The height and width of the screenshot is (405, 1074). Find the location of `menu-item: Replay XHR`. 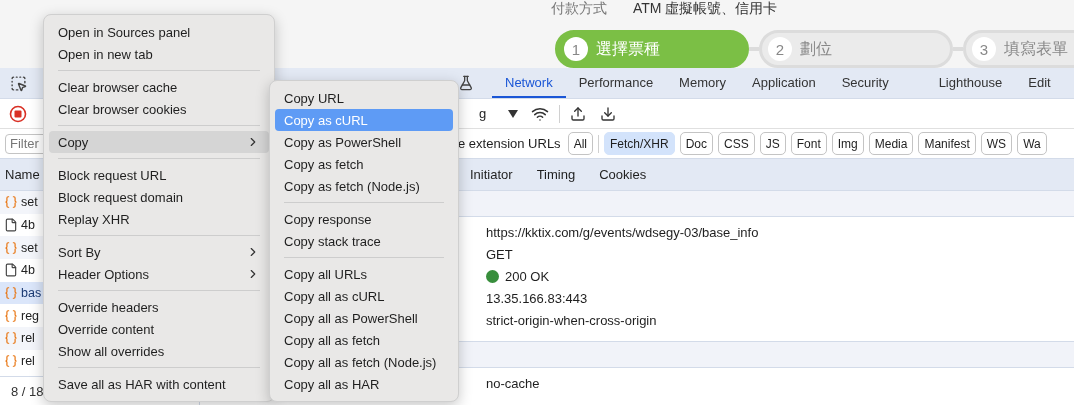

menu-item: Replay XHR is located at coordinates (159, 219).